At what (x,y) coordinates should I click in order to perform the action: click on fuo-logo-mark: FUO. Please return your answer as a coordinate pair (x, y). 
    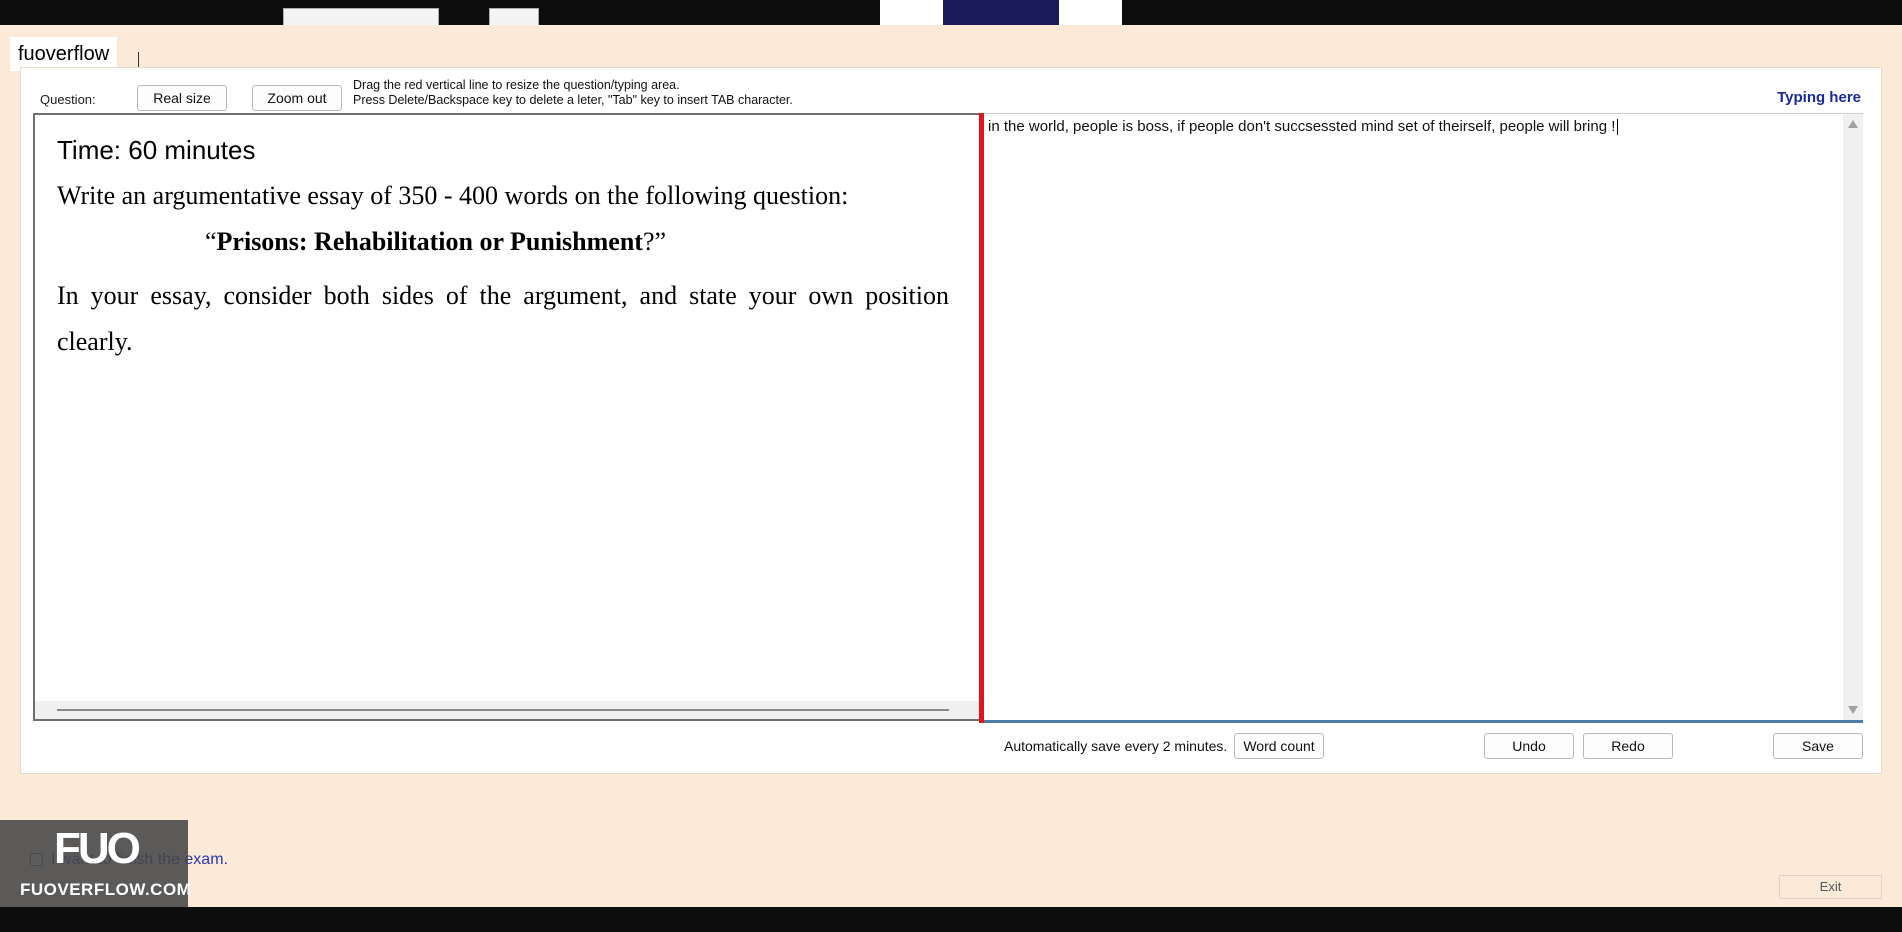
    Looking at the image, I should click on (97, 848).